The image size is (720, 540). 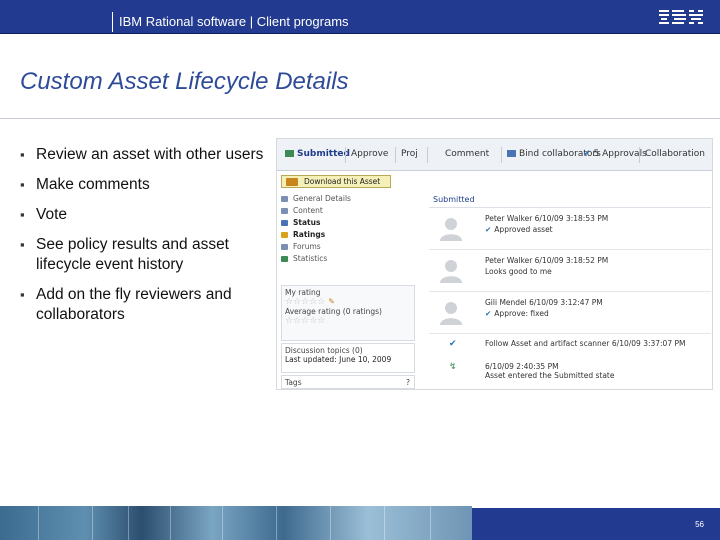 I want to click on nav-item-statistics: Statistics, so click(x=348, y=259).